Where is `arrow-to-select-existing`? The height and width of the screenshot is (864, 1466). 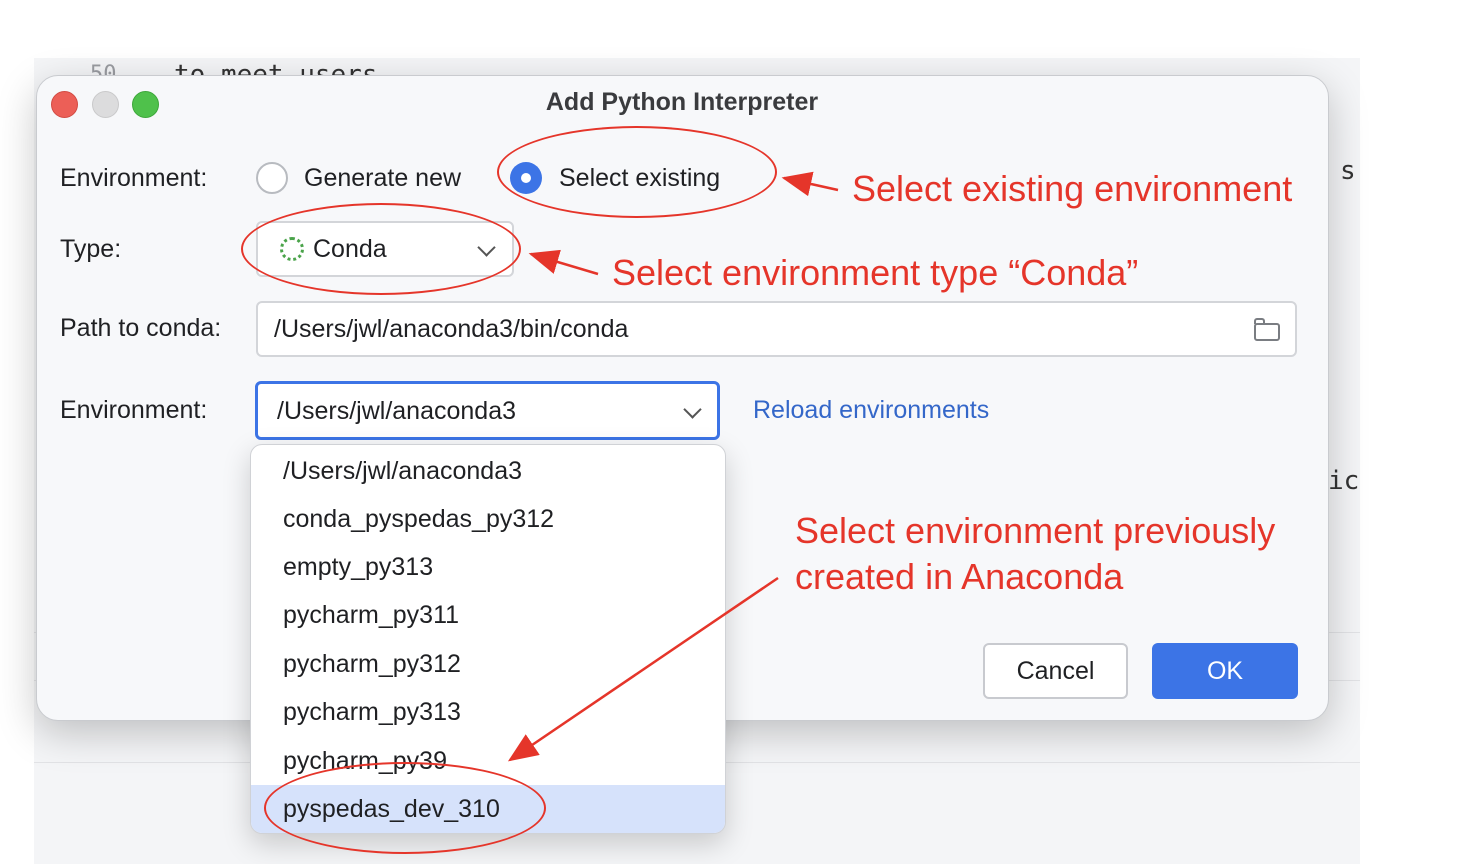 arrow-to-select-existing is located at coordinates (810, 184).